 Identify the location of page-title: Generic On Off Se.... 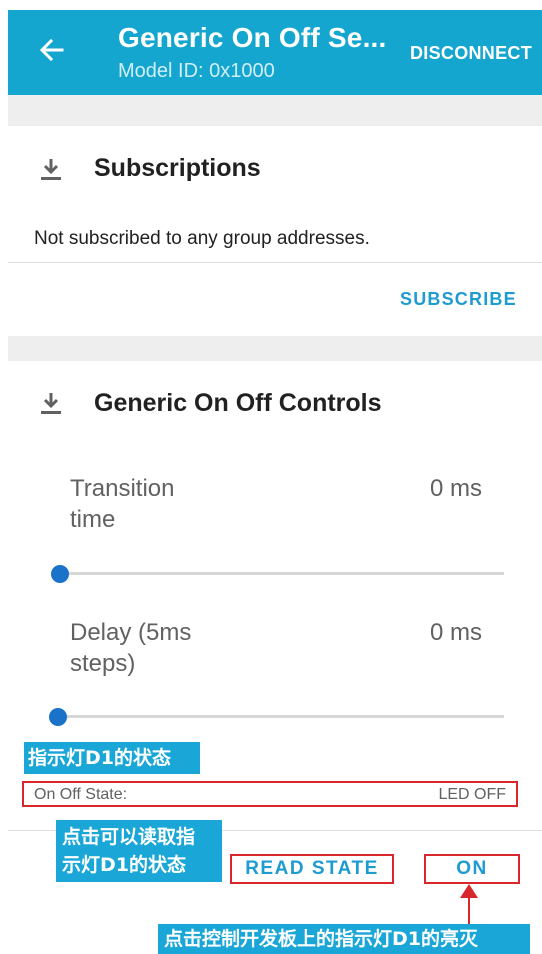
(252, 37).